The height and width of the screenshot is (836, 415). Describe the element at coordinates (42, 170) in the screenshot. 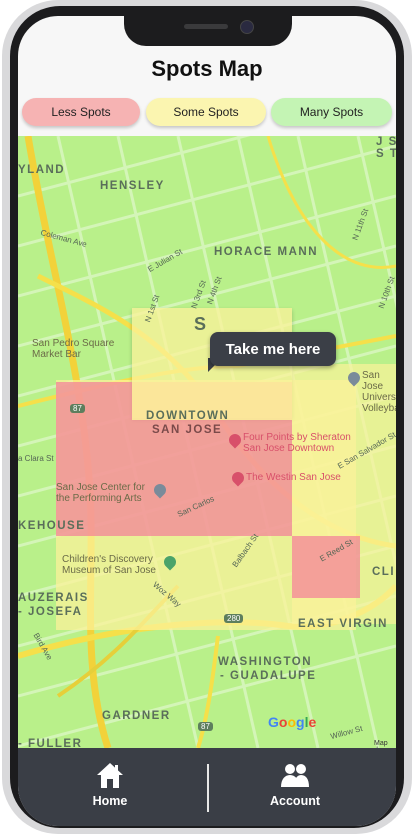

I see `label-n1: YLAND` at that location.